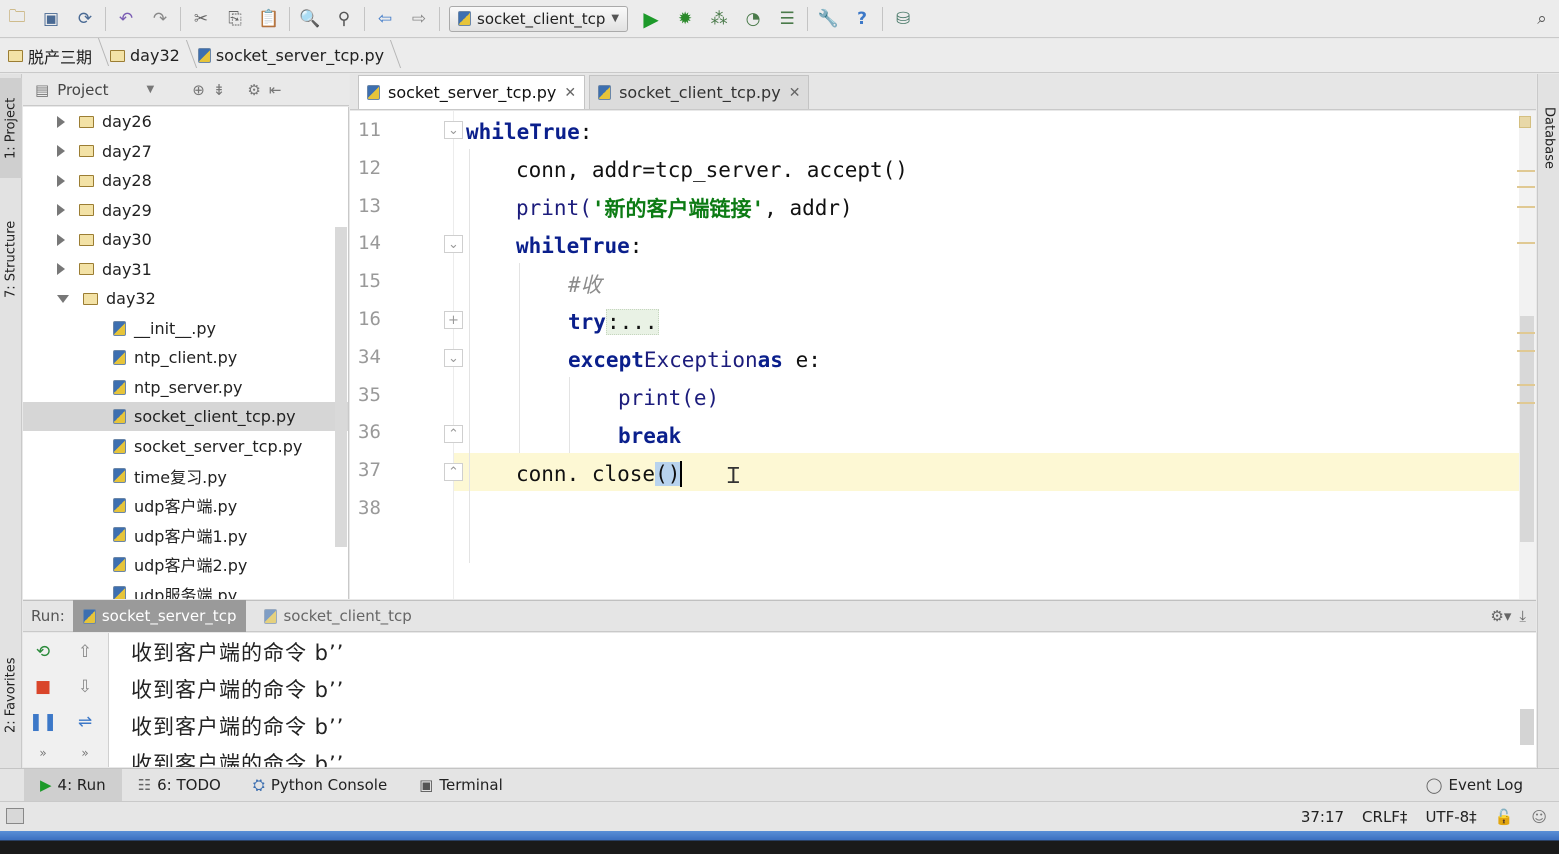 This screenshot has height=854, width=1559. Describe the element at coordinates (160, 19) in the screenshot. I see `redo-icon: ↷` at that location.